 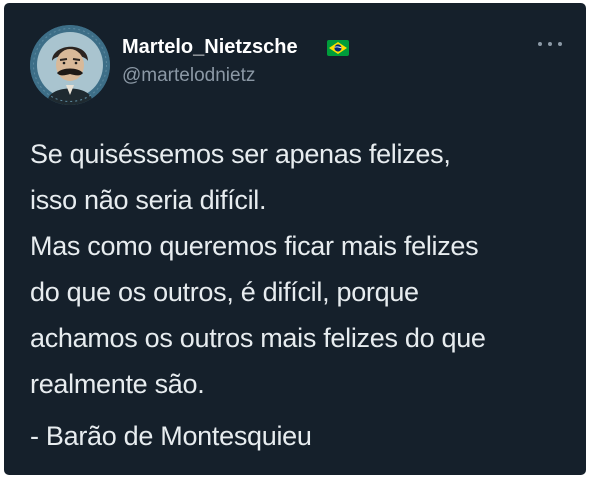 I want to click on tweet-text-line: achamos os outros mais felizes do que, so click(x=258, y=338).